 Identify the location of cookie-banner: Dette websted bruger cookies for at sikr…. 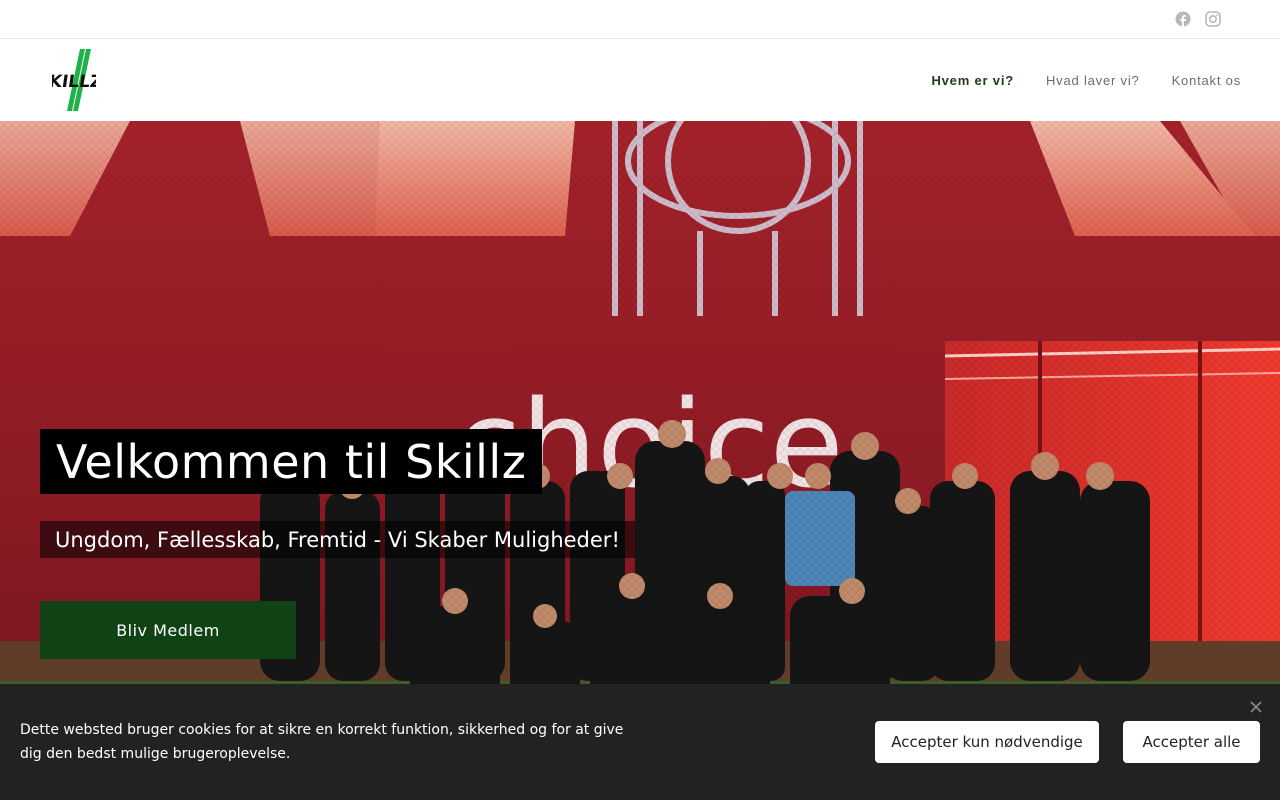
(640, 742).